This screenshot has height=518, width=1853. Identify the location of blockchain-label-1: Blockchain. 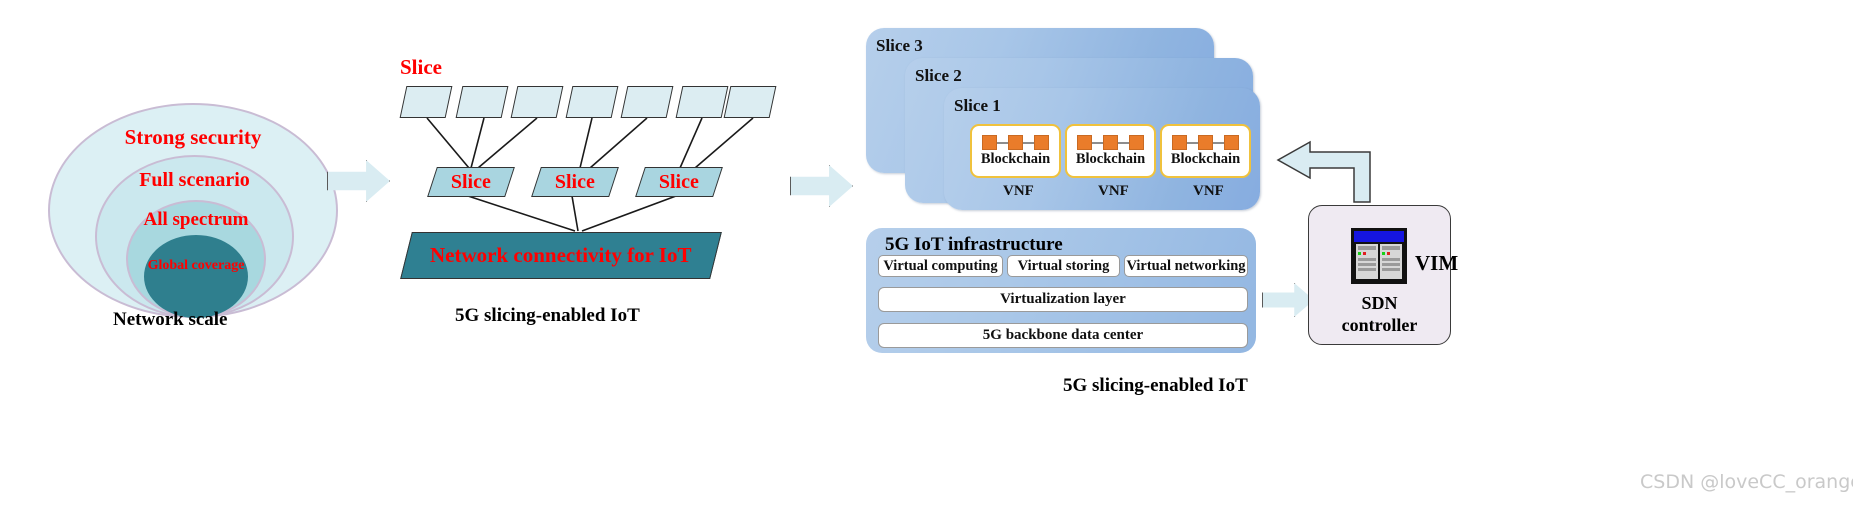
(1015, 159).